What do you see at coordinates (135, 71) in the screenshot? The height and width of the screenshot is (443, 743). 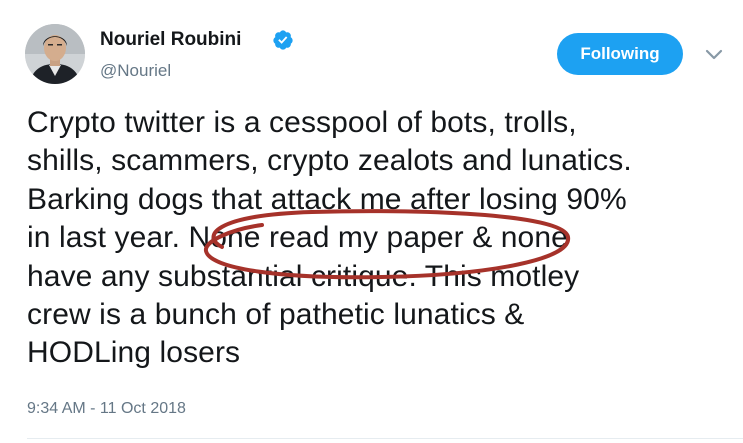 I see `handle: @Nouriel` at bounding box center [135, 71].